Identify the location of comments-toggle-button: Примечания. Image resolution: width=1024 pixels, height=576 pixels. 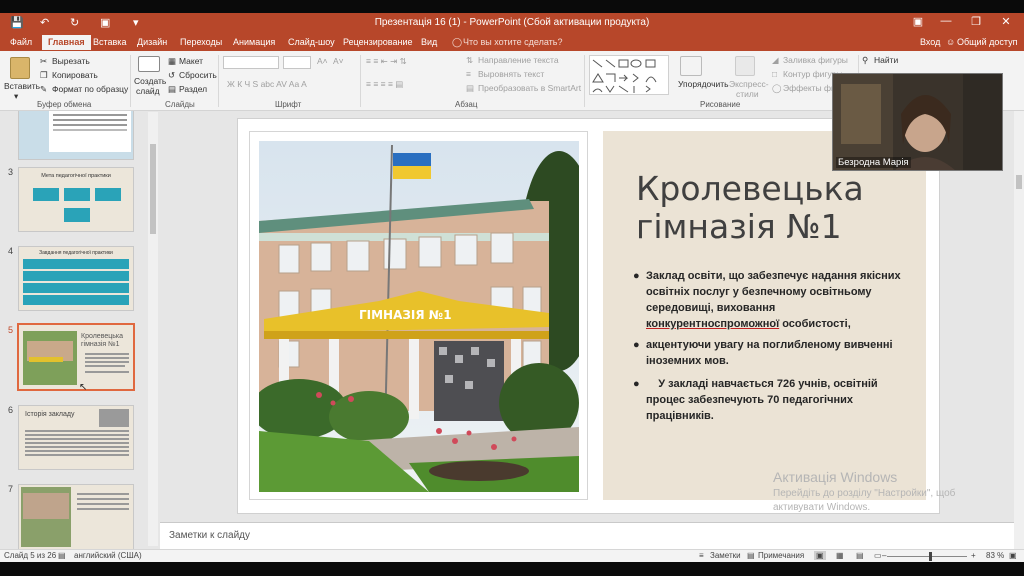
(781, 555).